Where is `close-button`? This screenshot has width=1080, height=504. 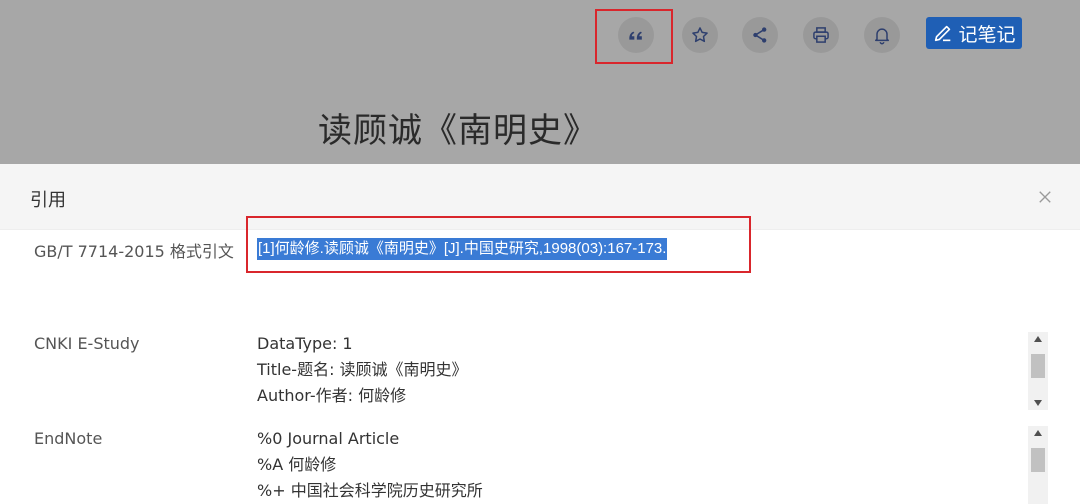 close-button is located at coordinates (1045, 197).